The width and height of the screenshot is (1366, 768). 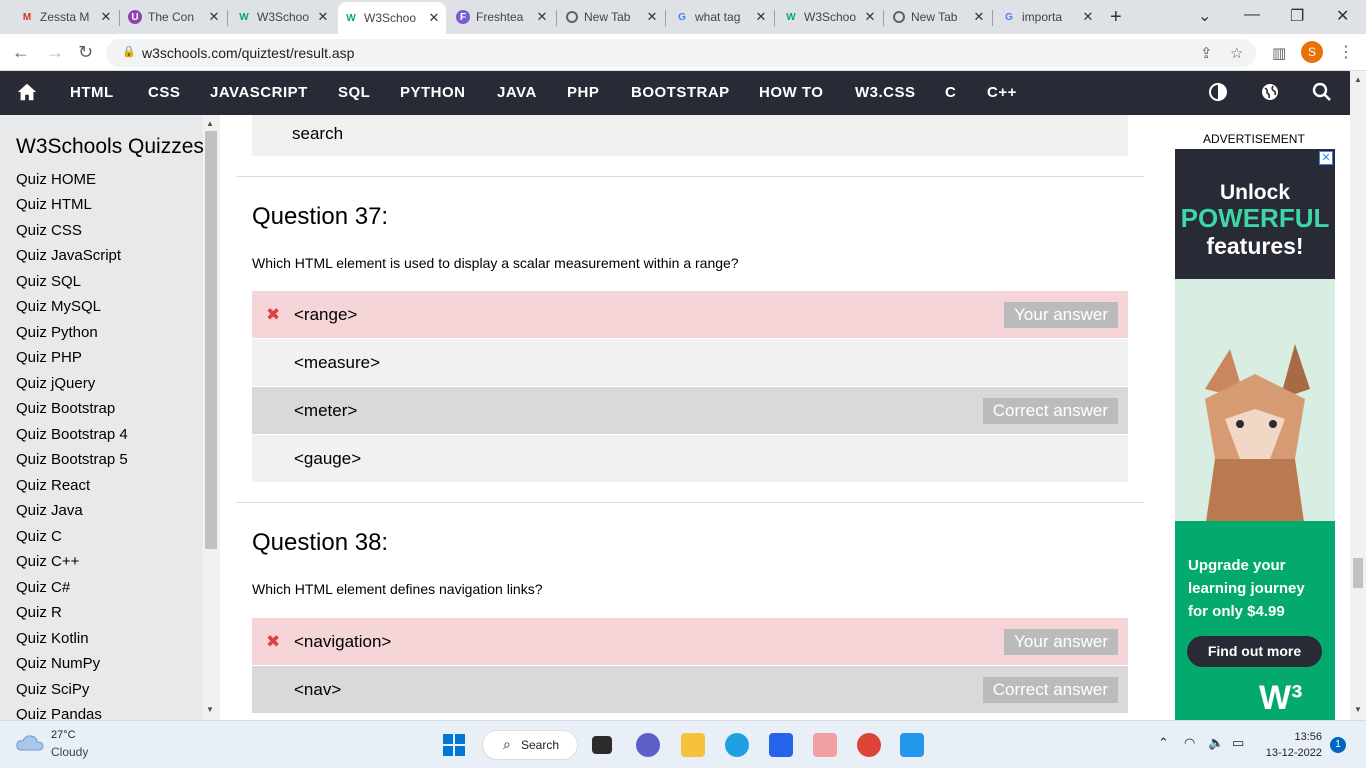 What do you see at coordinates (1292, 745) in the screenshot?
I see `taskbar-clock: 13:56 13-12-2022` at bounding box center [1292, 745].